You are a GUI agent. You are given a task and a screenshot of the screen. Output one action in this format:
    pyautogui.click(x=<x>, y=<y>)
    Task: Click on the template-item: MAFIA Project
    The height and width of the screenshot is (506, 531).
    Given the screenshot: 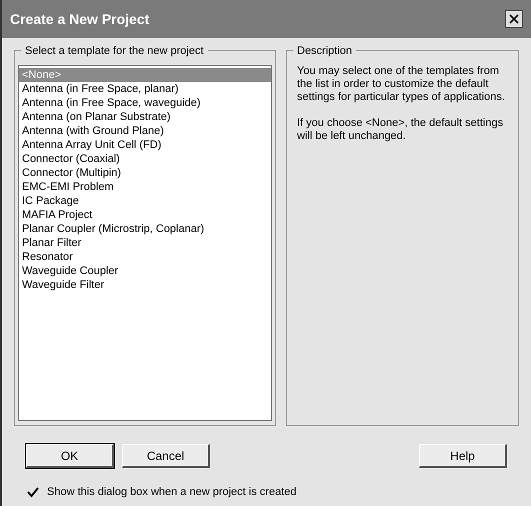 What is the action you would take?
    pyautogui.click(x=145, y=215)
    